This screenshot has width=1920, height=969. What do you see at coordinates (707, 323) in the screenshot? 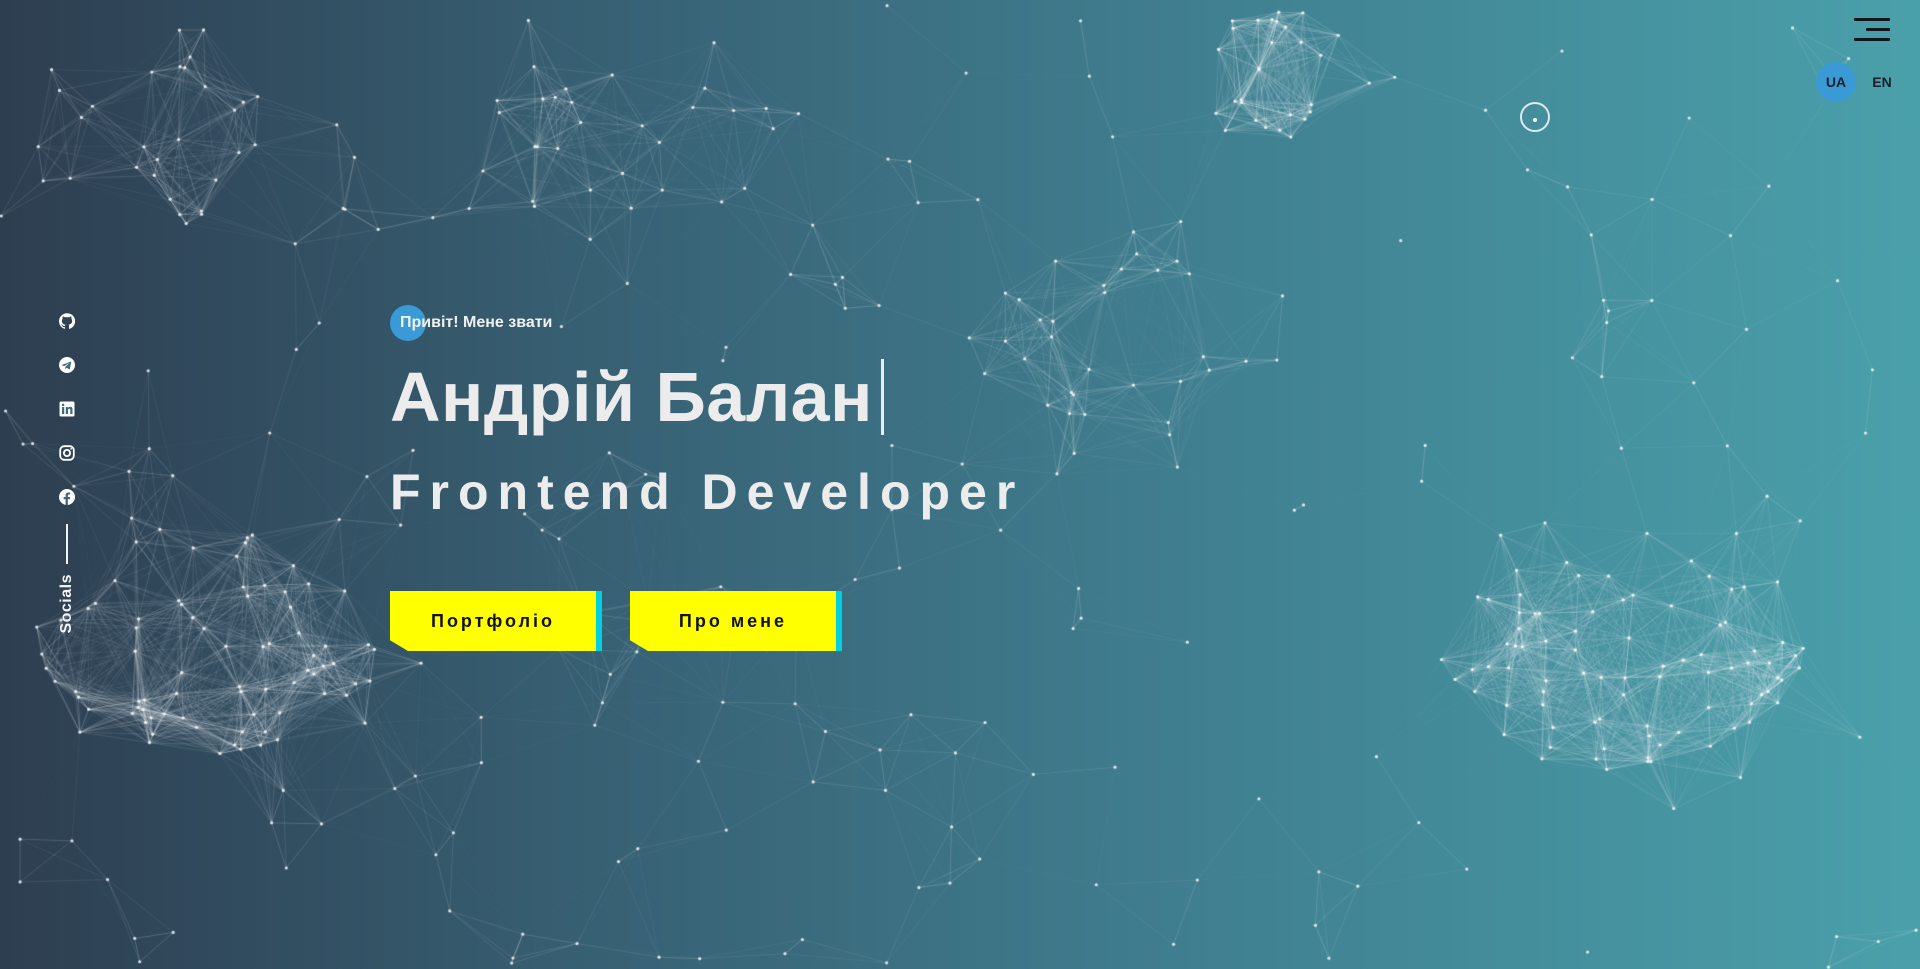
I see `greeting: Привіт! Мене звати` at bounding box center [707, 323].